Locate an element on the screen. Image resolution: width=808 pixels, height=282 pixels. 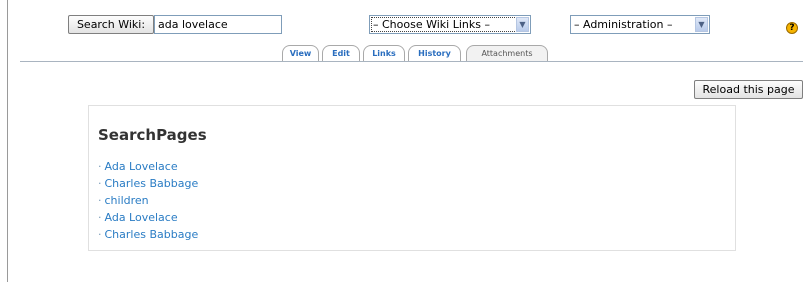
reload-page-button: Reload this page is located at coordinates (748, 89).